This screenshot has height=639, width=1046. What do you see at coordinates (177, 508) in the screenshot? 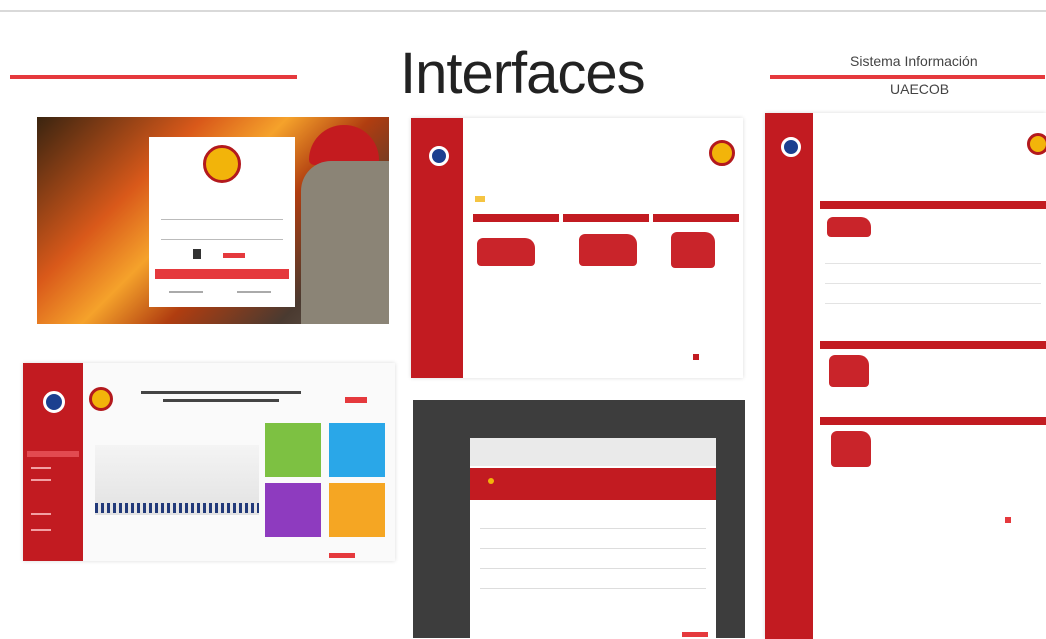
I see `activity-bars` at bounding box center [177, 508].